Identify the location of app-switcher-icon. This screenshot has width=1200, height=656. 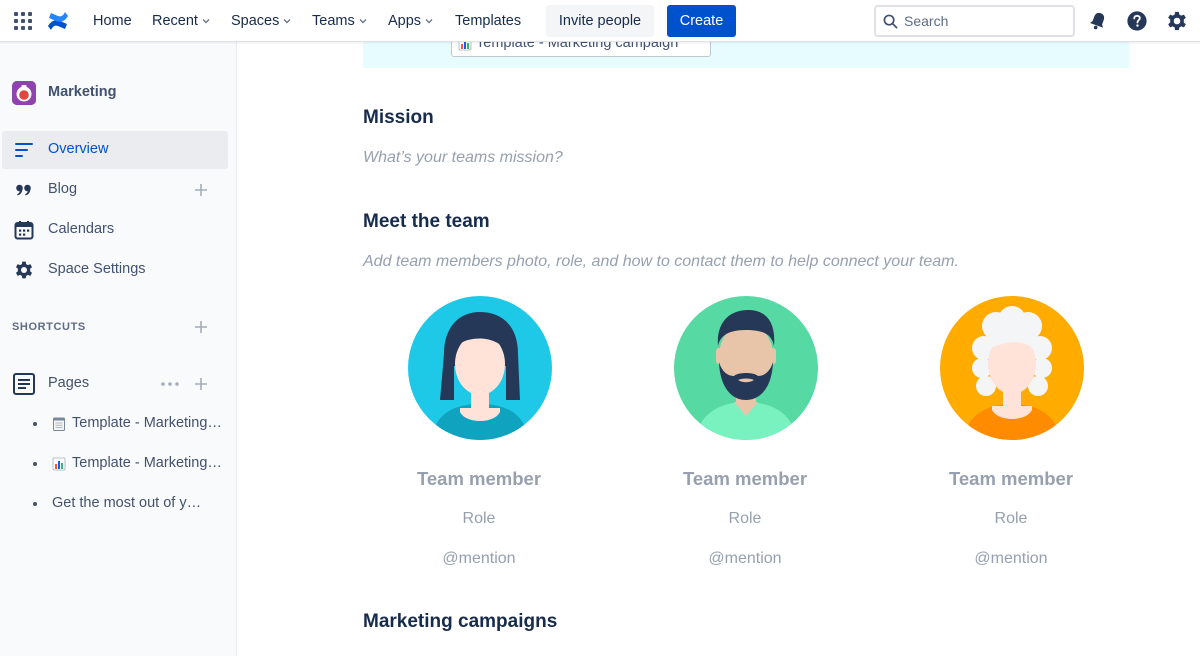
(23, 21).